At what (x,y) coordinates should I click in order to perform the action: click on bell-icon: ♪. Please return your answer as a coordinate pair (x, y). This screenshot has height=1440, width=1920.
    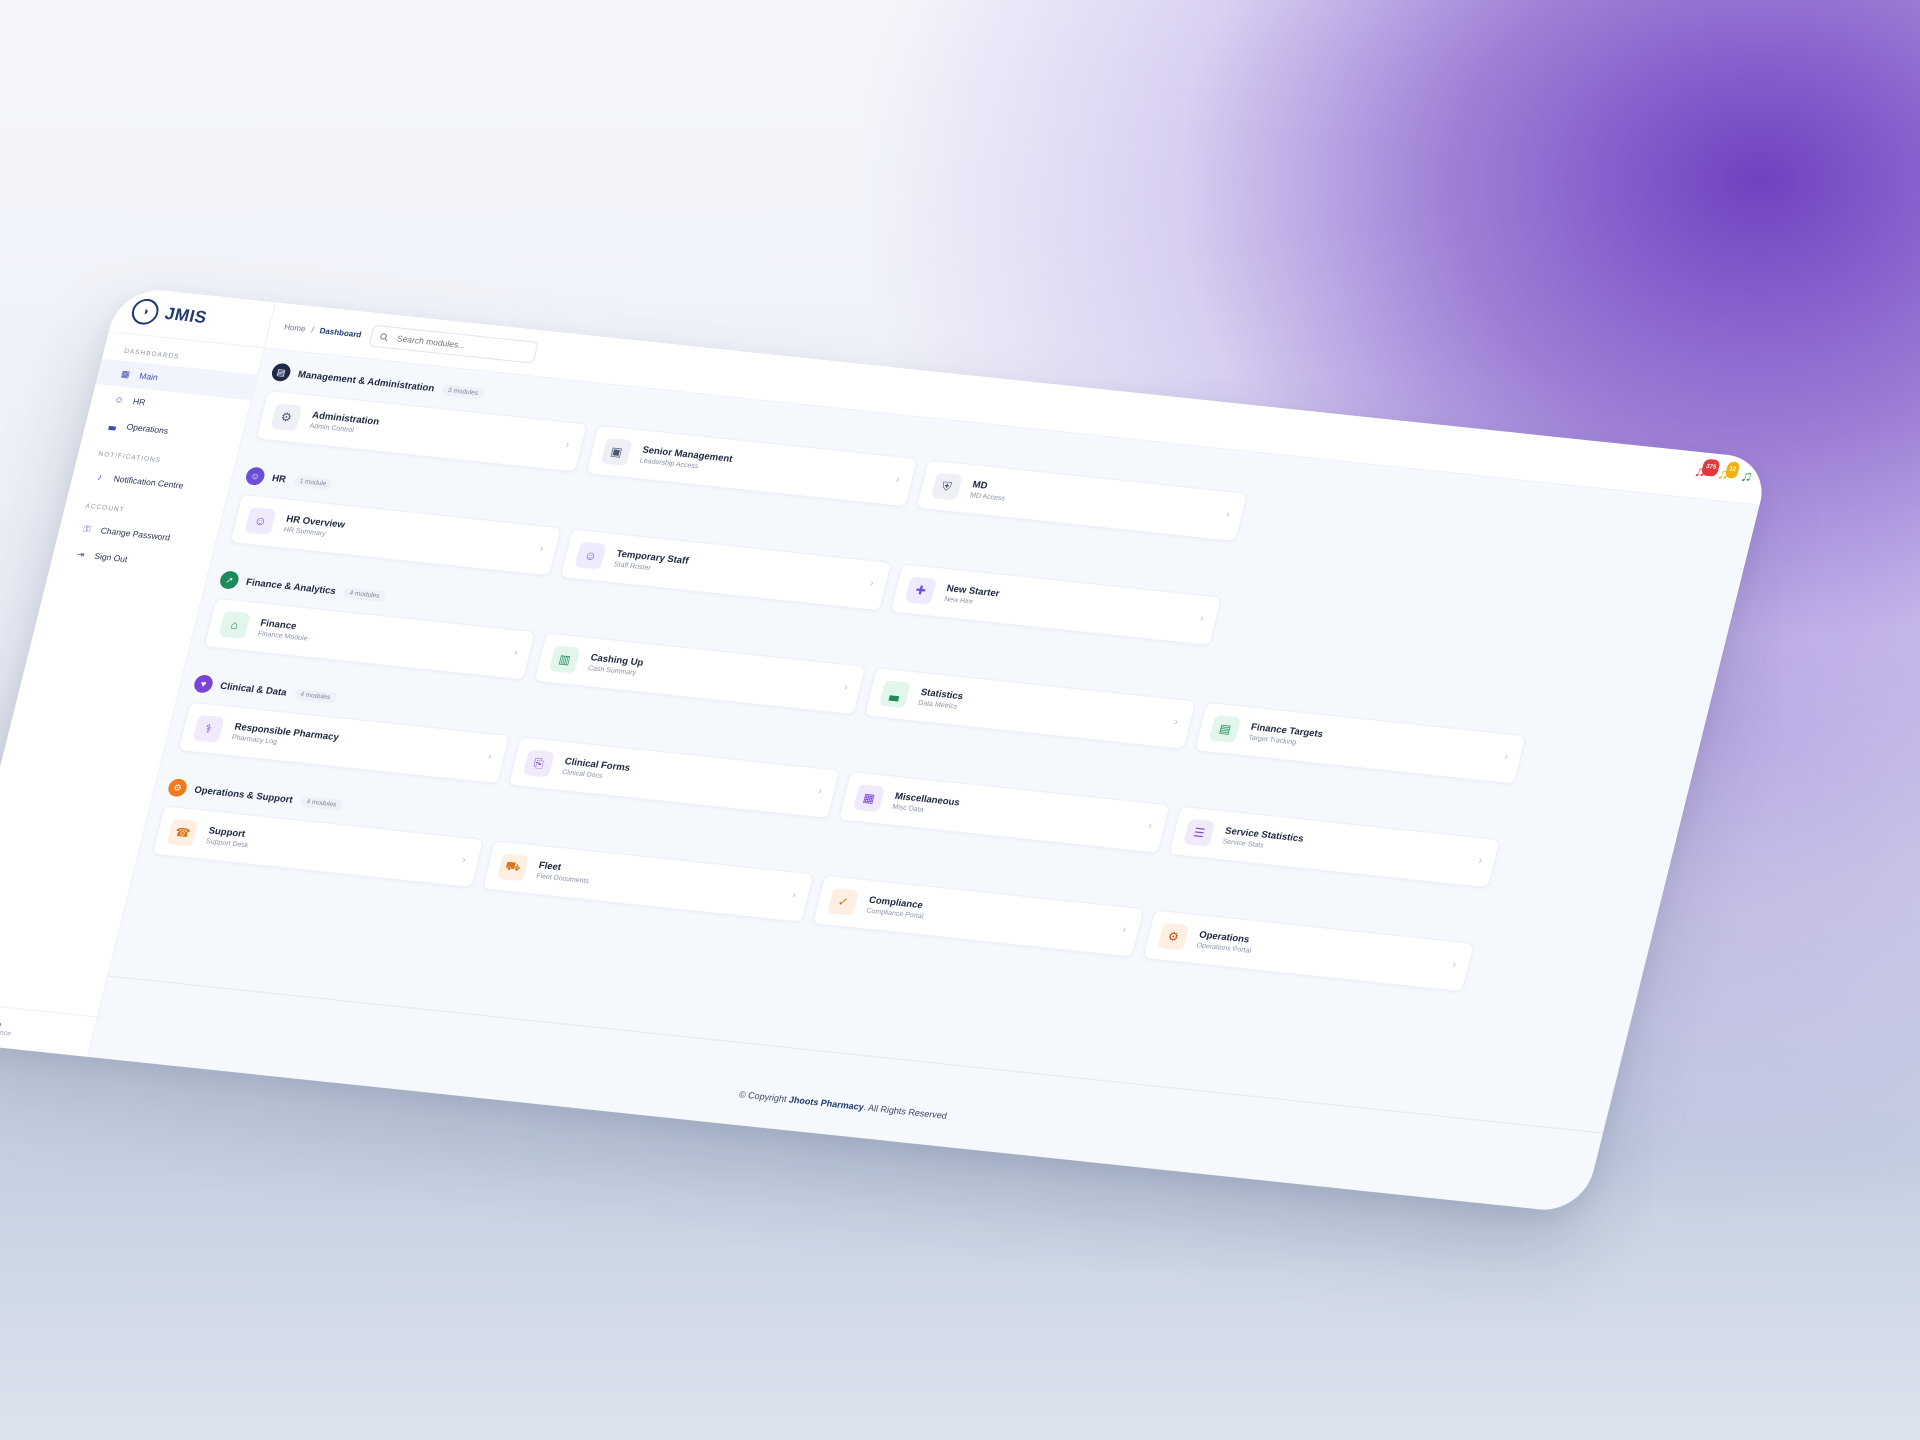
    Looking at the image, I should click on (100, 477).